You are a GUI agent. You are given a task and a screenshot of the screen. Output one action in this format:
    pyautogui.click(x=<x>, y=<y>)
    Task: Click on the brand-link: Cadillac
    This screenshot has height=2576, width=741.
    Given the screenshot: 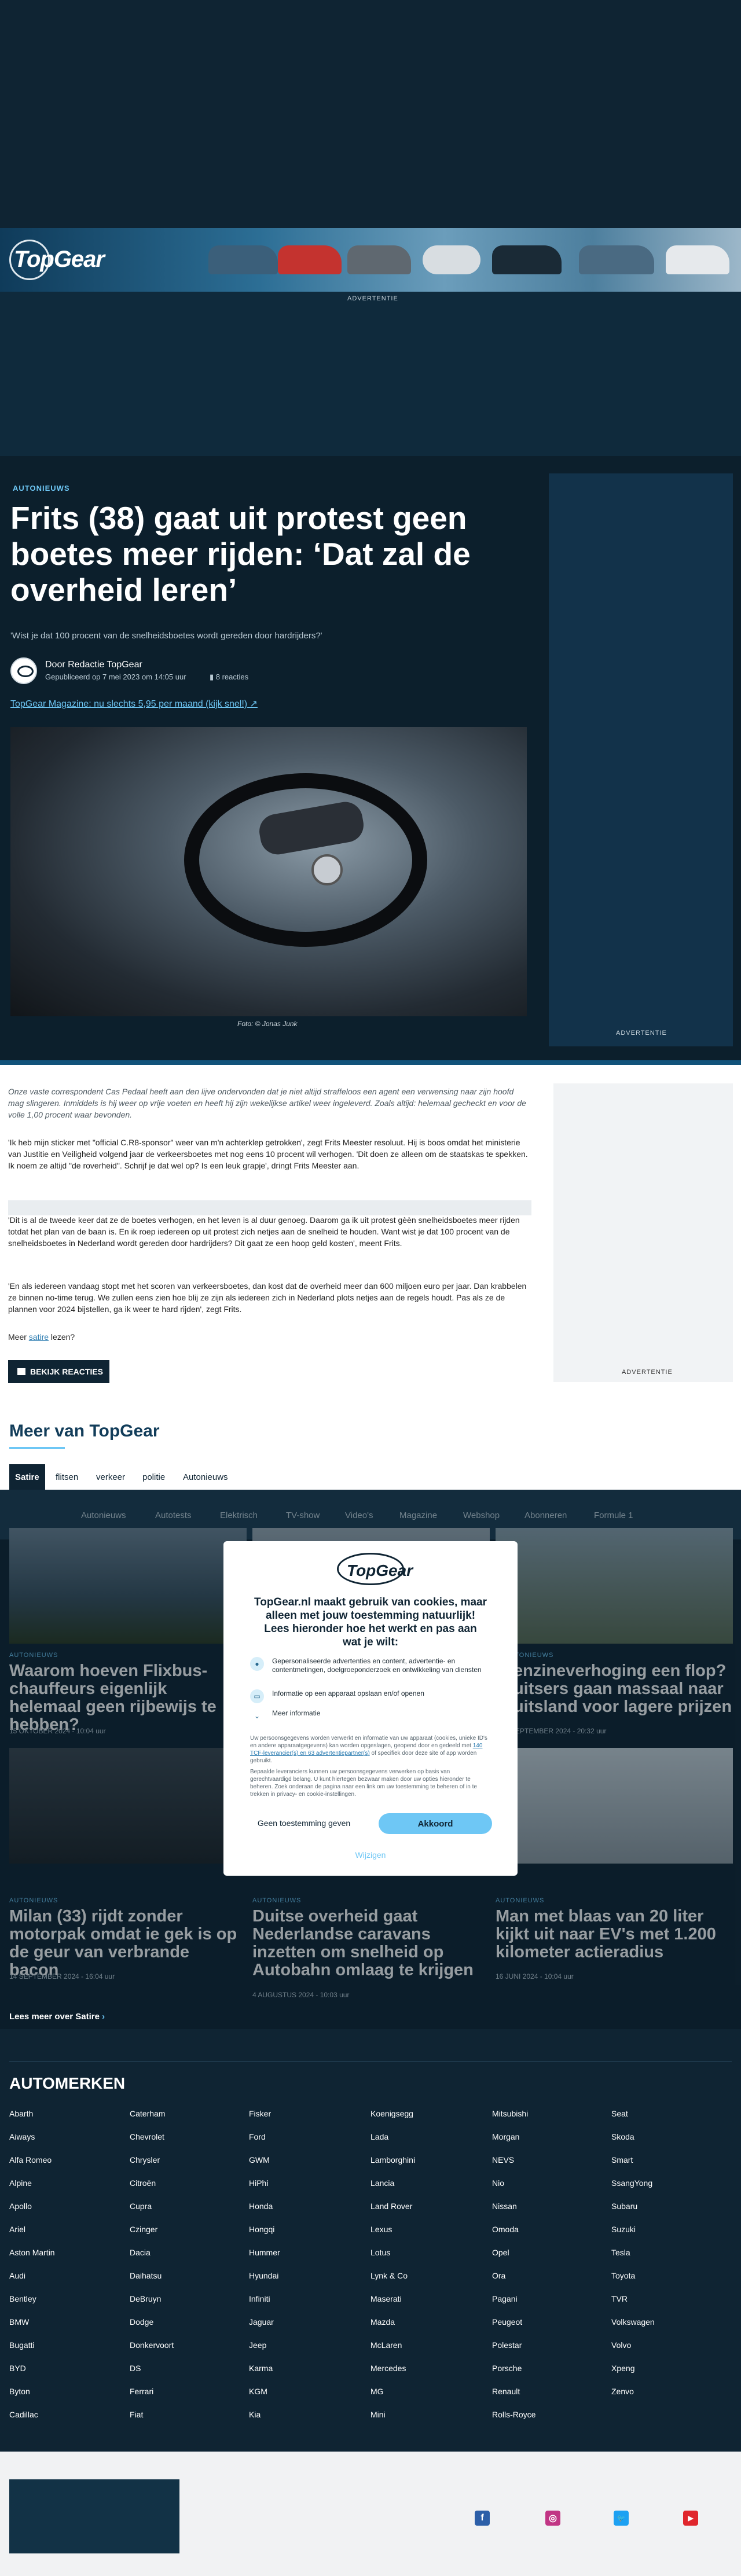 What is the action you would take?
    pyautogui.click(x=23, y=2414)
    